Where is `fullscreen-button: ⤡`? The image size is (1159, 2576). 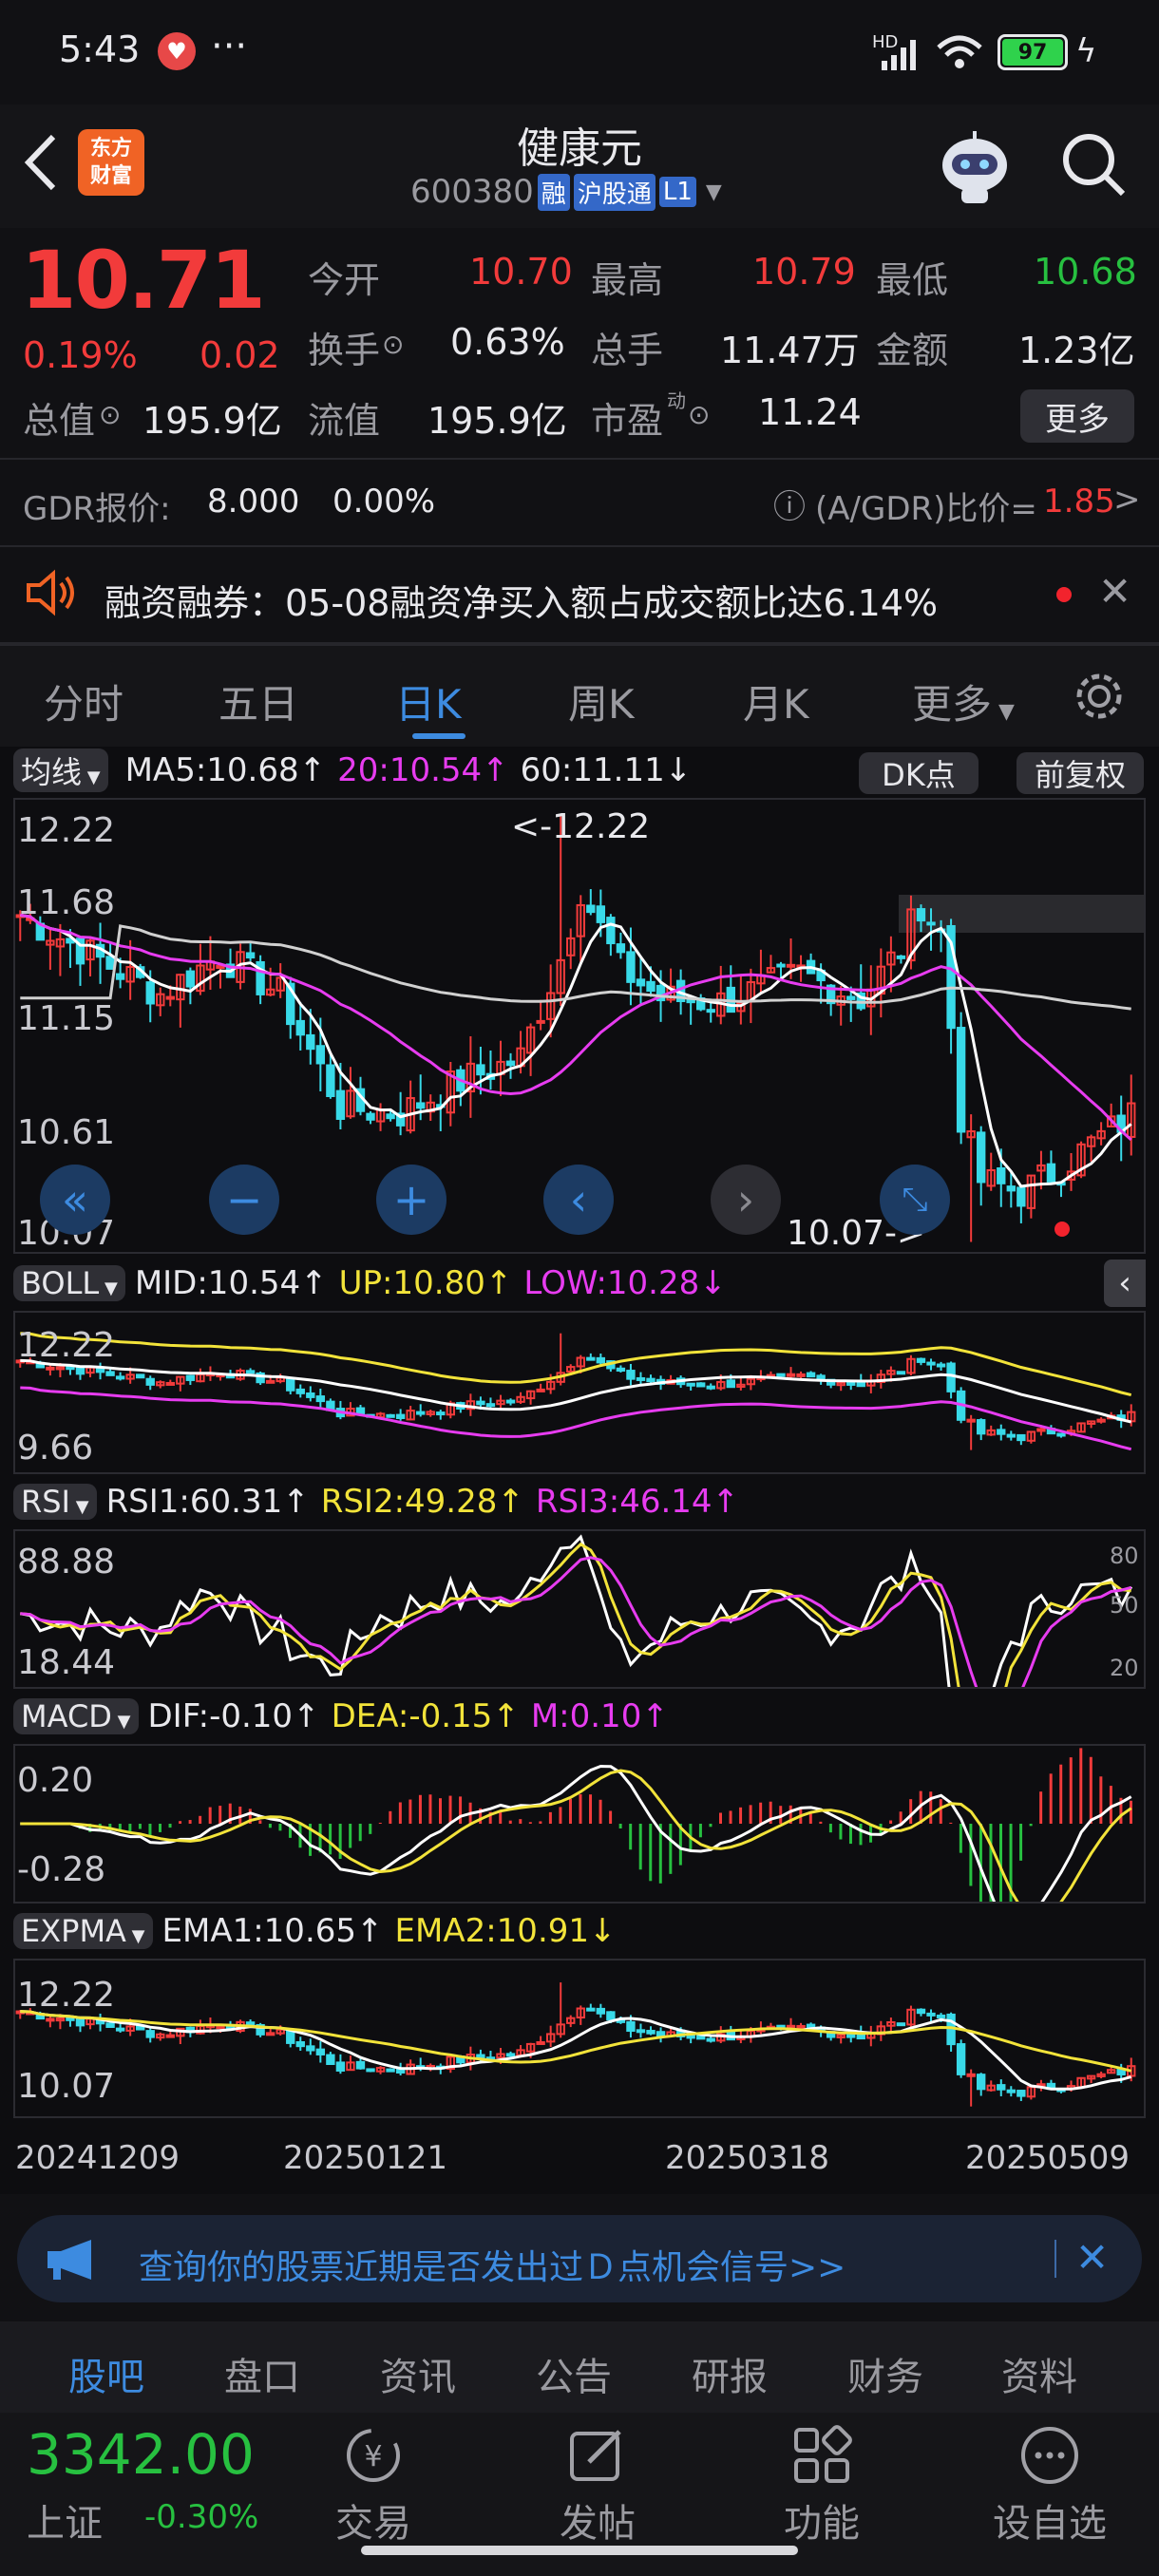
fullscreen-button: ⤡ is located at coordinates (915, 1200).